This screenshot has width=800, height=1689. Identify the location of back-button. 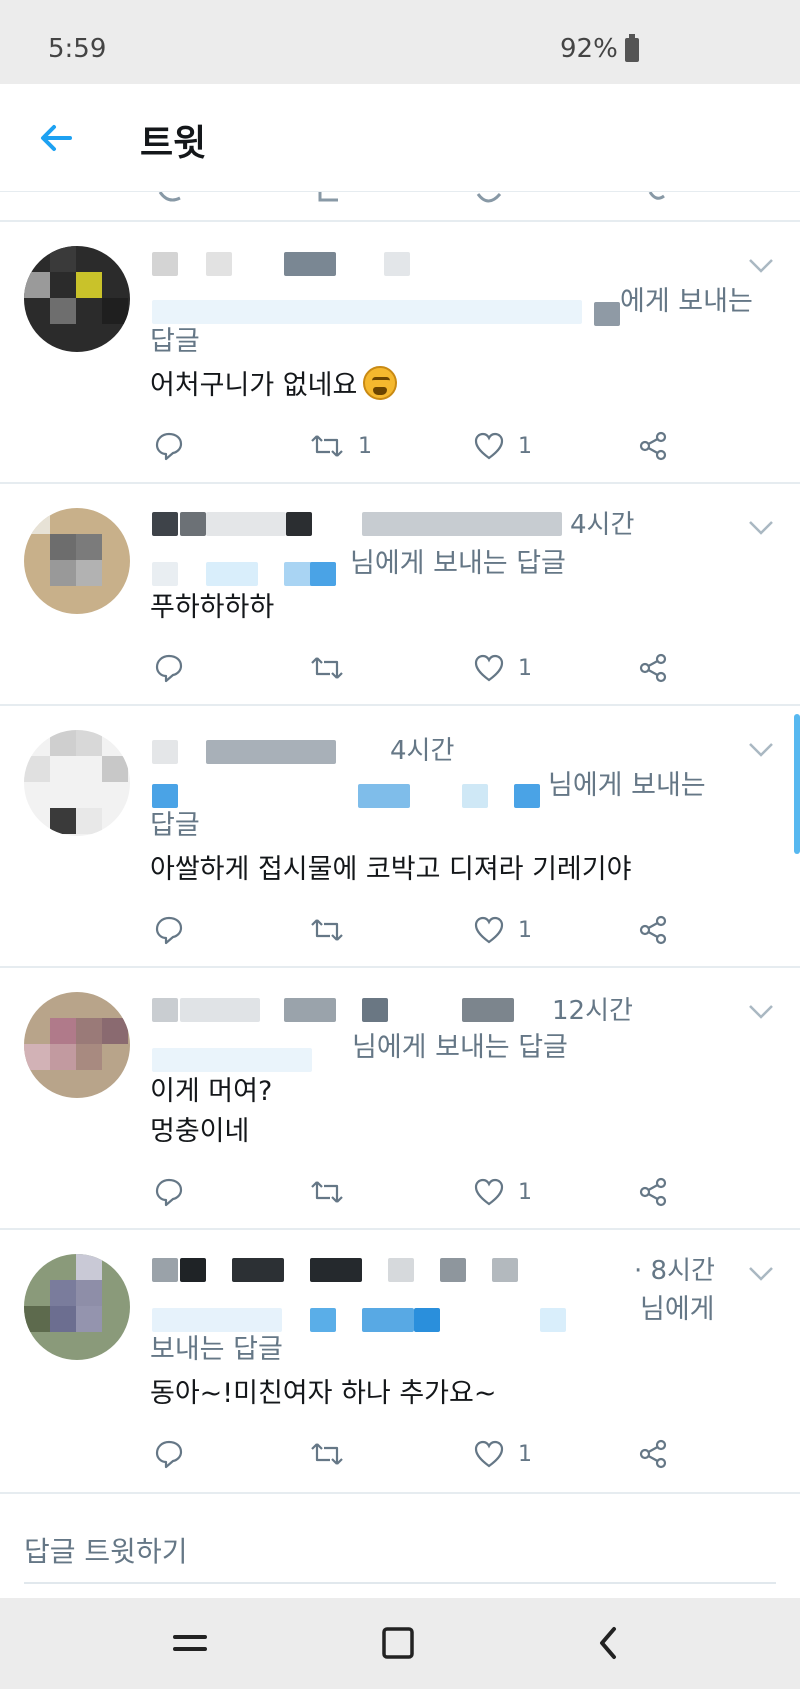
(608, 1643).